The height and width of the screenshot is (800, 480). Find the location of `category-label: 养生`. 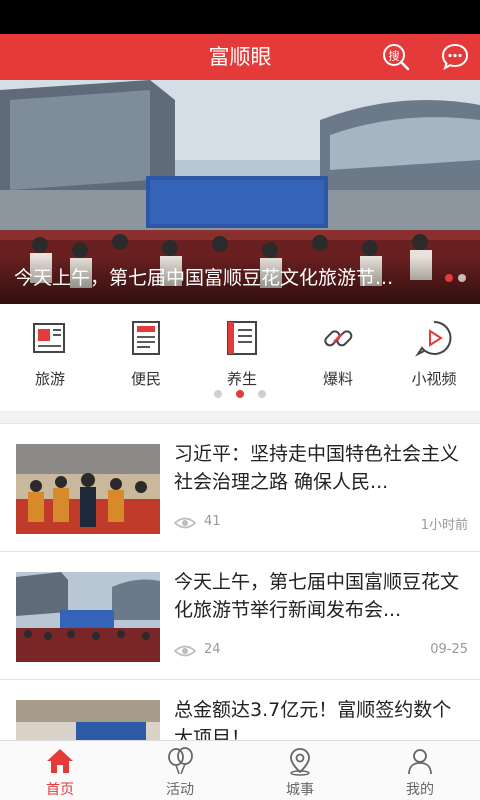

category-label: 养生 is located at coordinates (241, 379).